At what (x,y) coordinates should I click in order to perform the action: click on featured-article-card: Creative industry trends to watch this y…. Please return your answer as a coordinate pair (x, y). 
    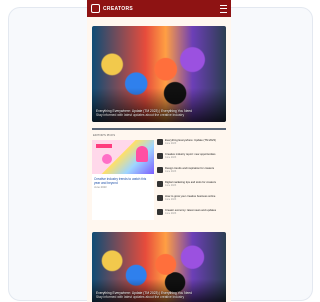
    Looking at the image, I should click on (123, 180).